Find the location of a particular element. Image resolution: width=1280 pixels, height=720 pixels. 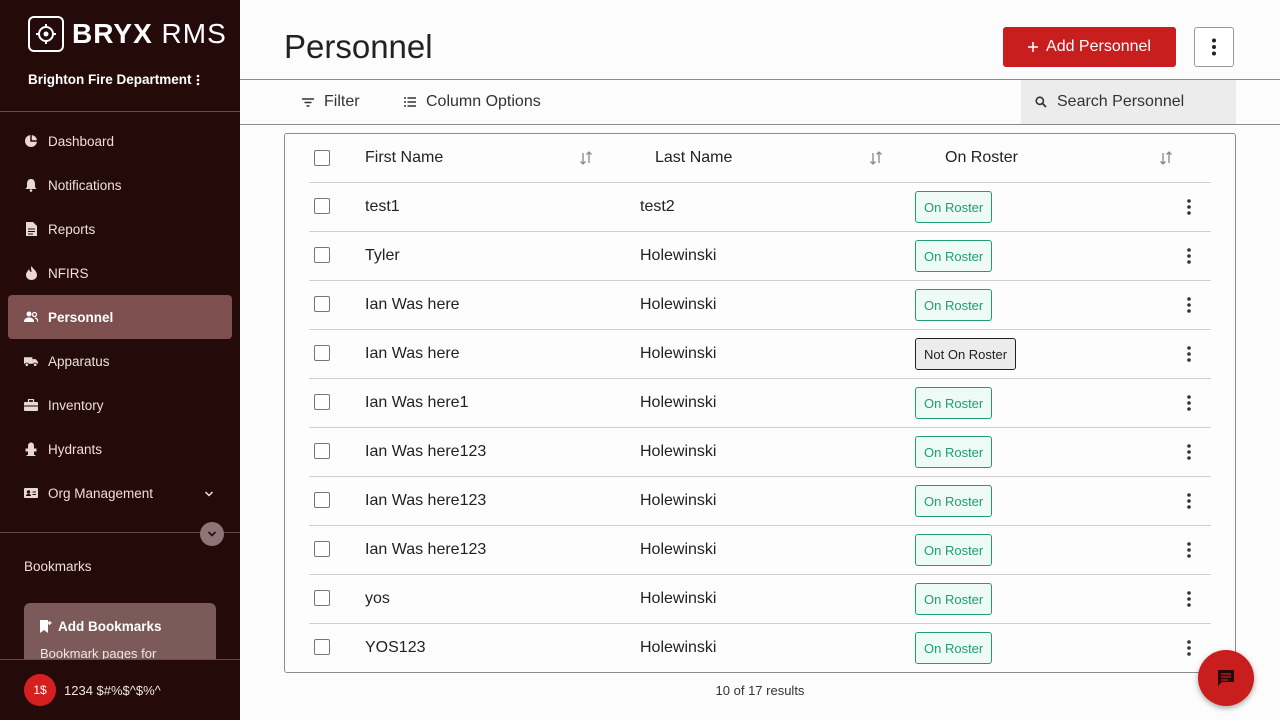

column-header-first-name: First Name is located at coordinates (404, 158).